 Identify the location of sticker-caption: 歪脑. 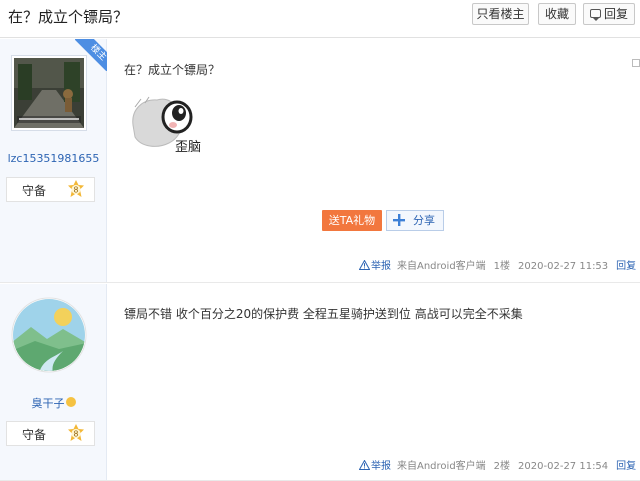
(188, 147).